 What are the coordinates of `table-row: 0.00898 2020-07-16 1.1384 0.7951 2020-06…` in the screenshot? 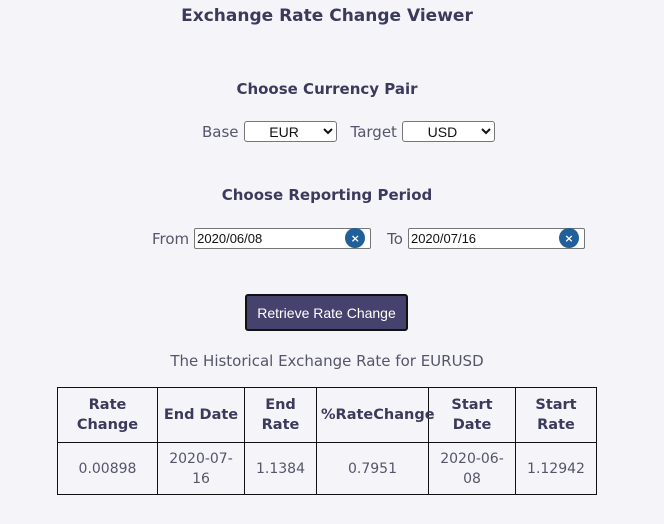 It's located at (327, 468).